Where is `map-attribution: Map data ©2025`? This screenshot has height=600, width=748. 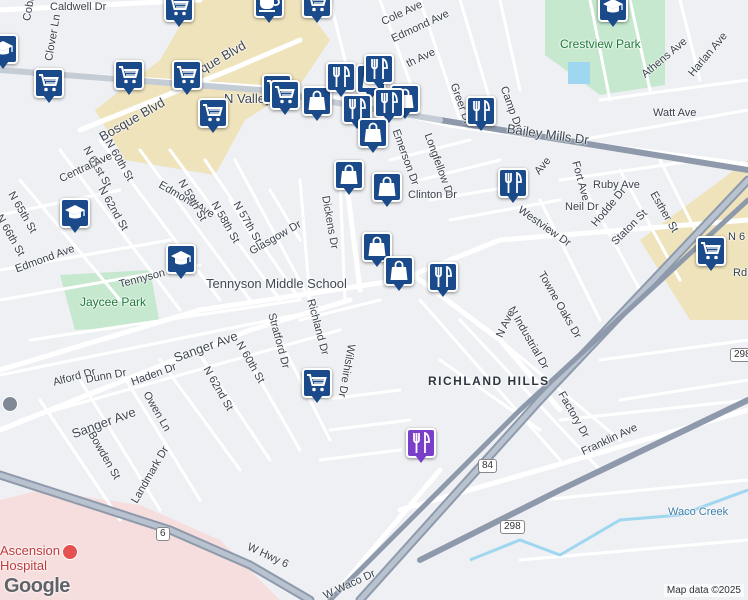
map-attribution: Map data ©2025 is located at coordinates (703, 590).